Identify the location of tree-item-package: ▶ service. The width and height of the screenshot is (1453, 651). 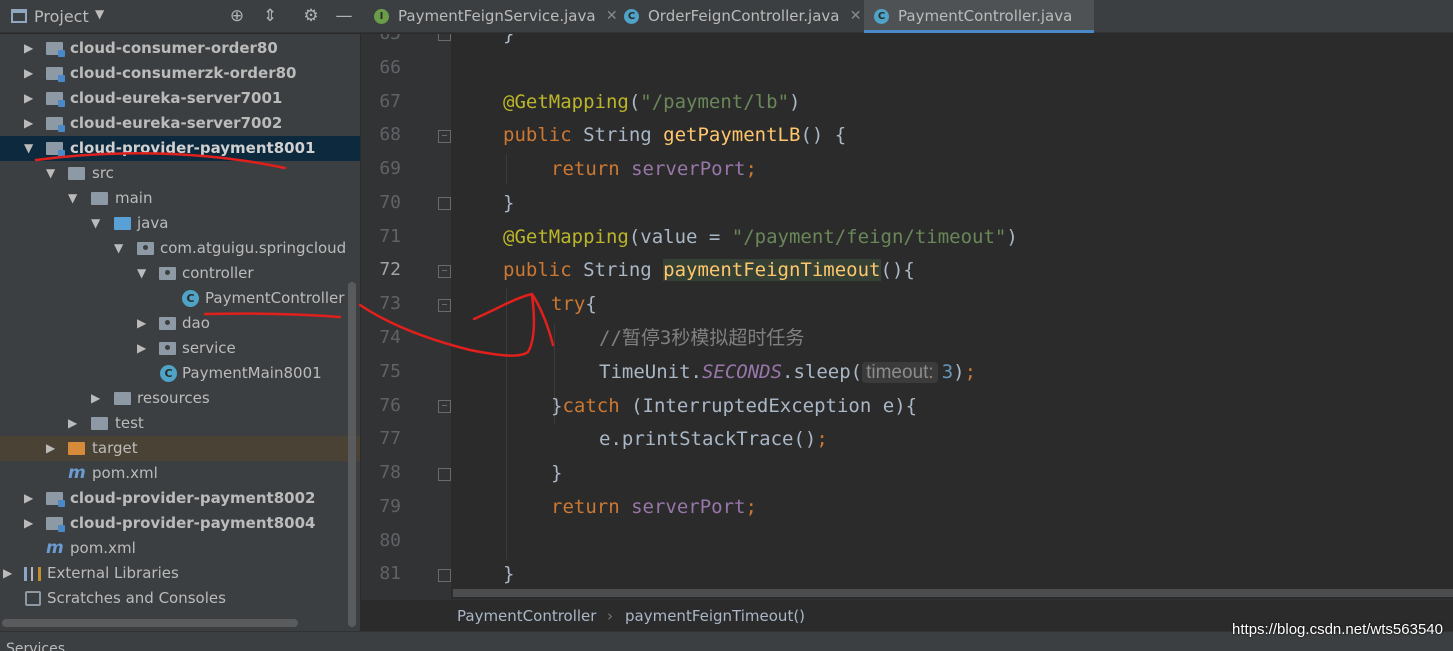
(180, 348).